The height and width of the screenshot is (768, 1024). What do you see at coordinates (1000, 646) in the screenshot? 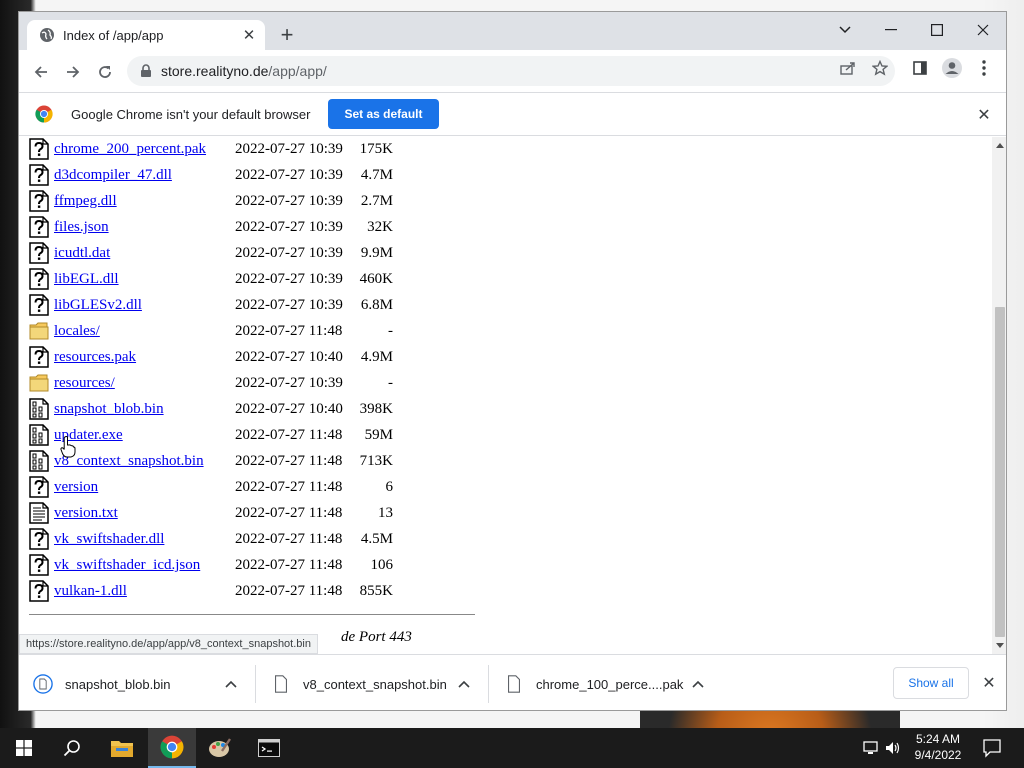
I see `scroll-down-icon` at bounding box center [1000, 646].